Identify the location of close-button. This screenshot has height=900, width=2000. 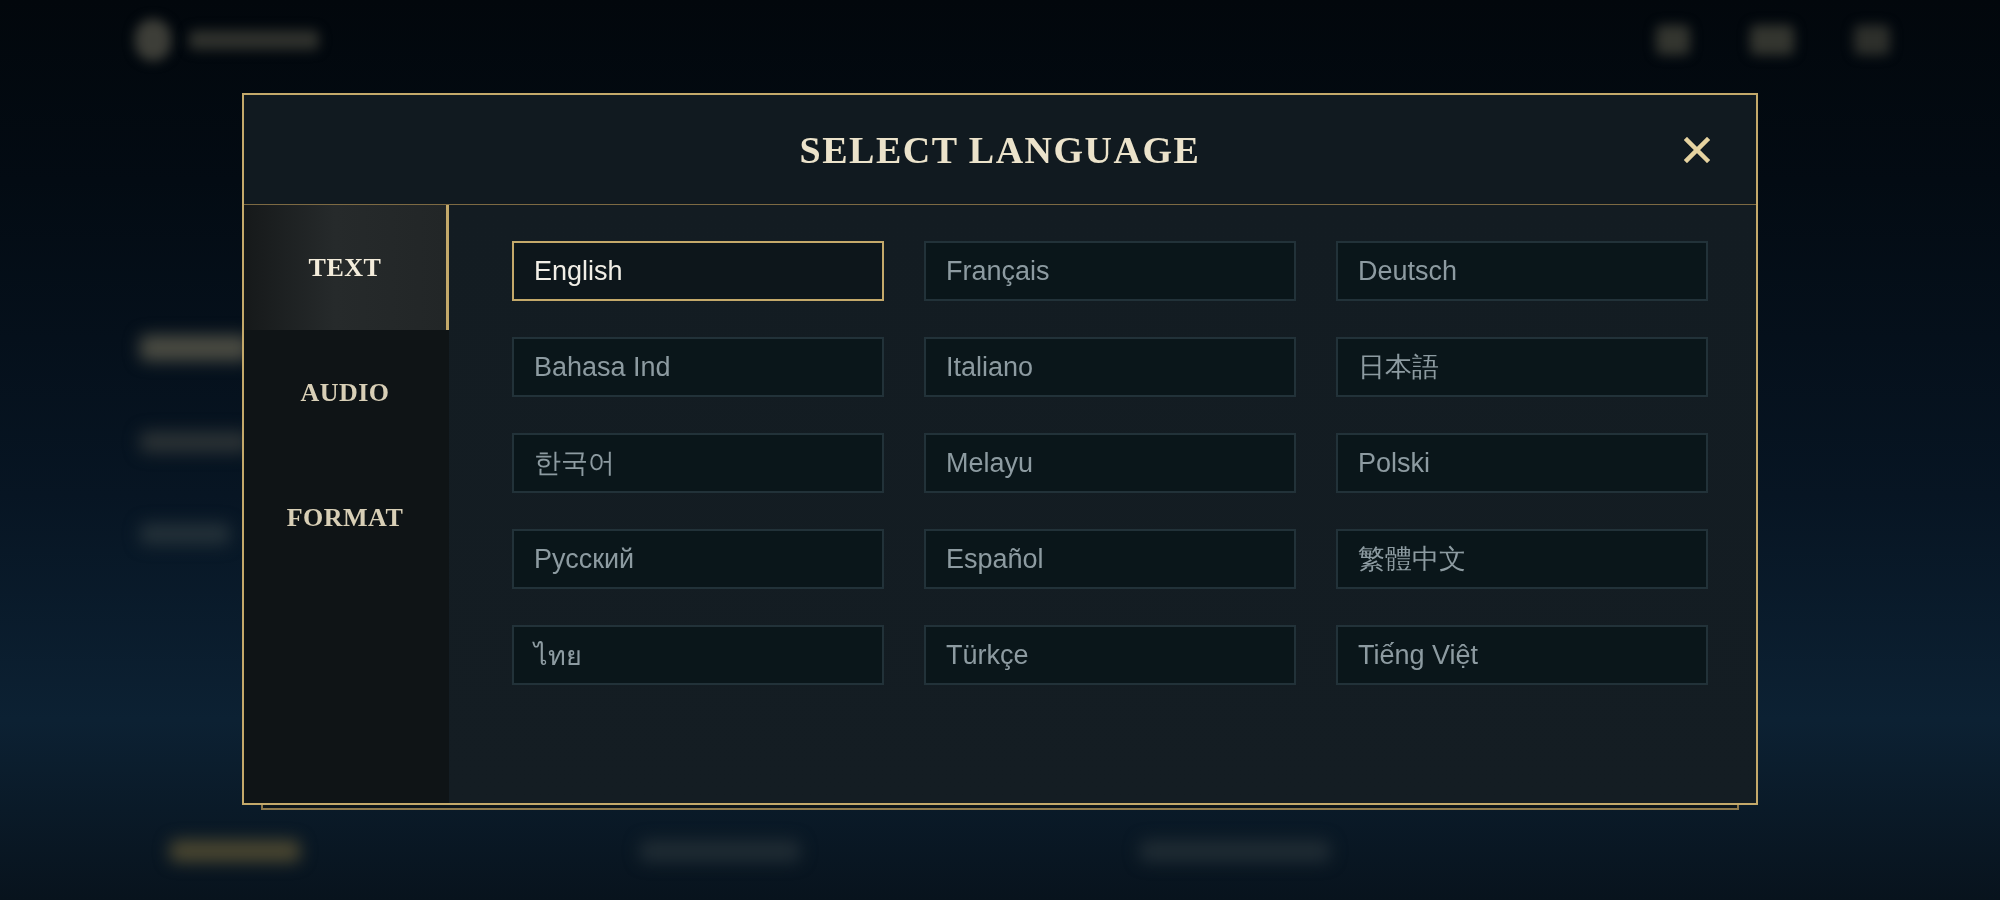
(1697, 149).